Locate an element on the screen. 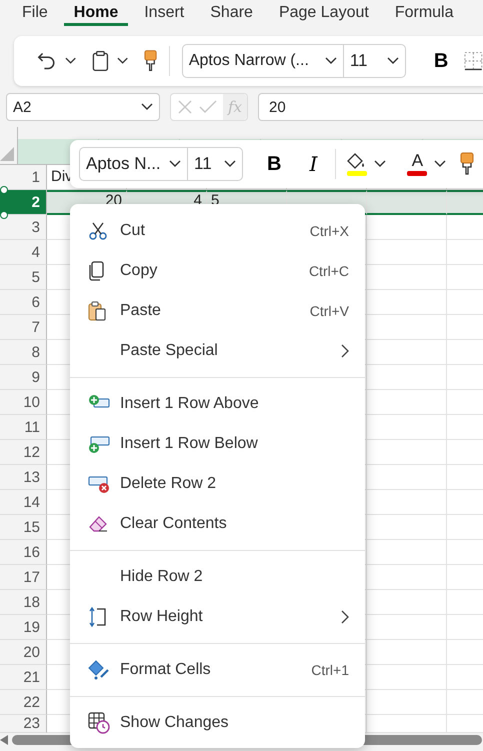 Image resolution: width=483 pixels, height=751 pixels. row-header: 22 is located at coordinates (23, 702).